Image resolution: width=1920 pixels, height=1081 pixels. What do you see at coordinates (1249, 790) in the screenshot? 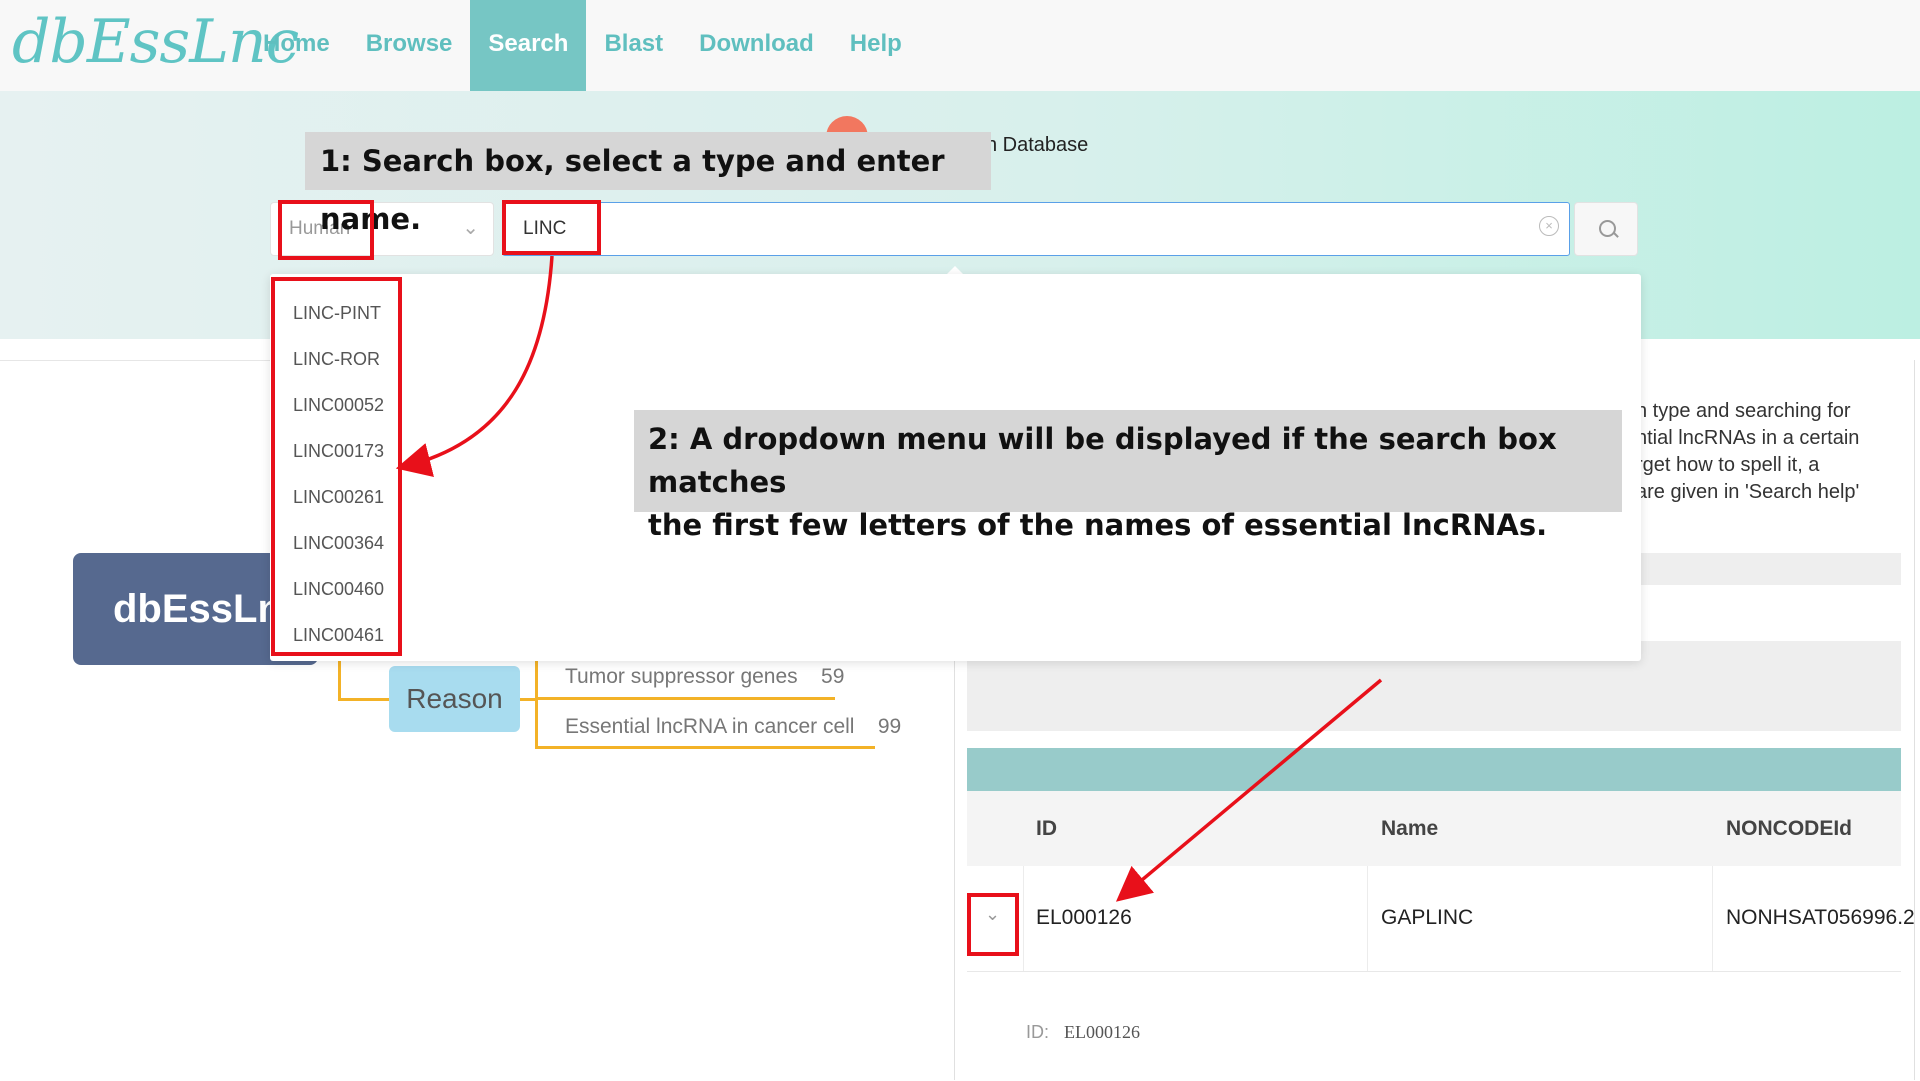
I see `arrow-to-expand-row` at bounding box center [1249, 790].